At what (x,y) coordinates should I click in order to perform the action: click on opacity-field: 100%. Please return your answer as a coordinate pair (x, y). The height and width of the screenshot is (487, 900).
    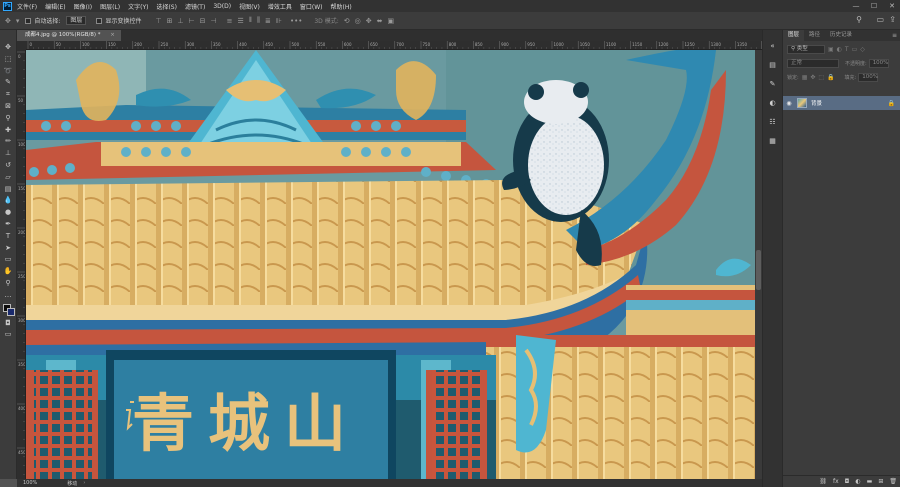
    Looking at the image, I should click on (878, 63).